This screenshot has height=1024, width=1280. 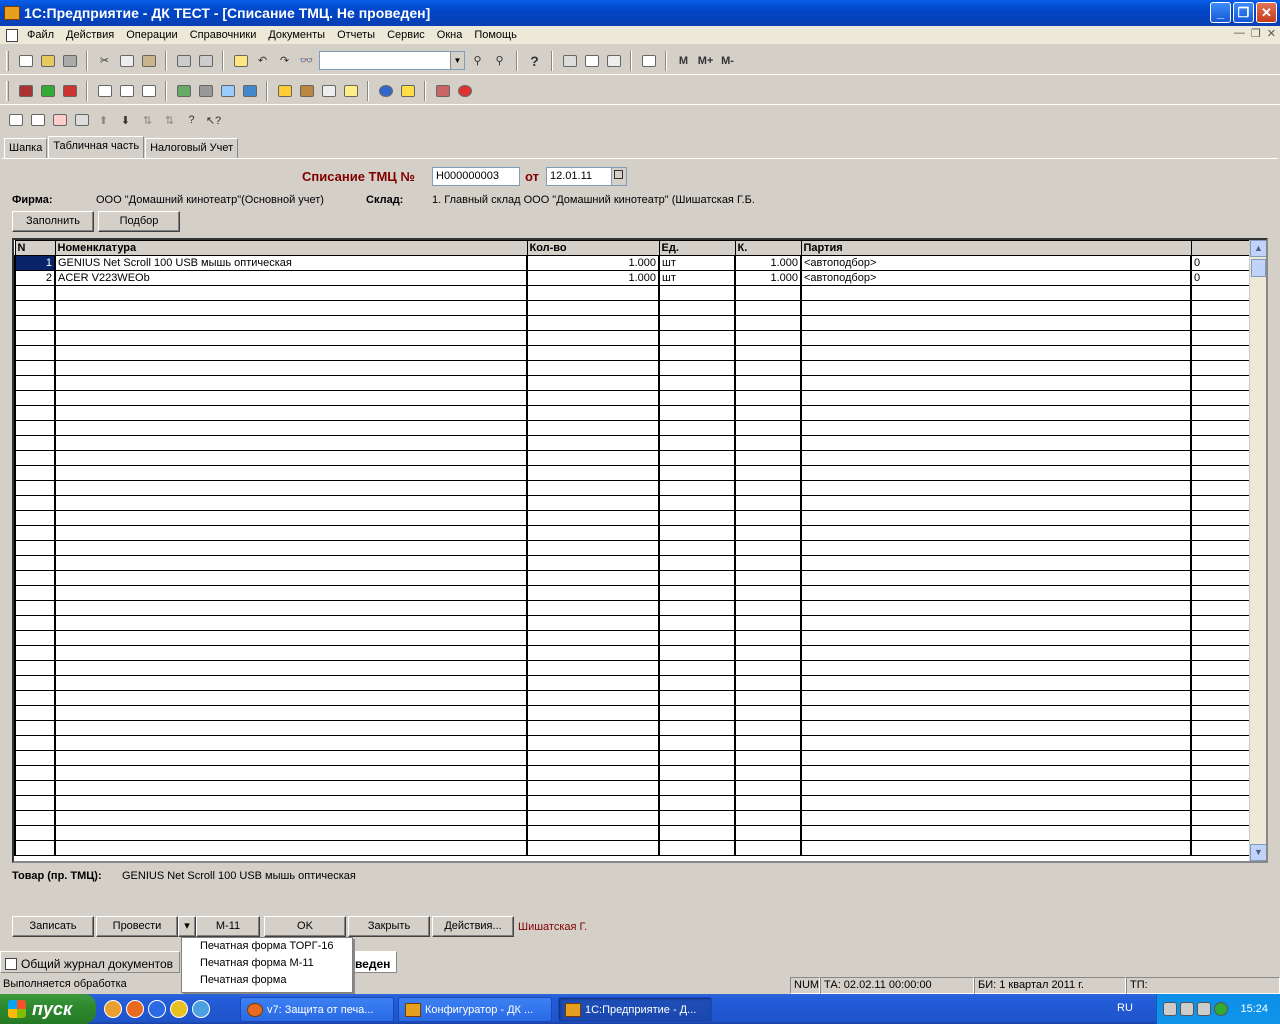 I want to click on memory-button: M, so click(x=683, y=61).